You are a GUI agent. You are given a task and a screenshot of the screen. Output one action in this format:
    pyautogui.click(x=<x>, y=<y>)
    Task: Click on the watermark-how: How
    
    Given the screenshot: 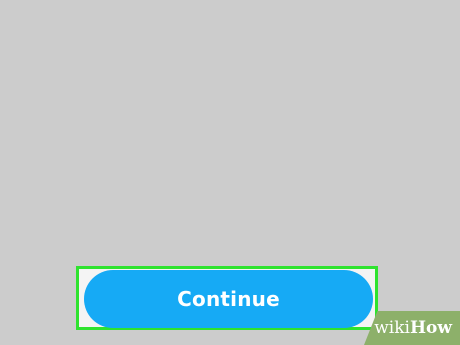 What is the action you would take?
    pyautogui.click(x=430, y=328)
    